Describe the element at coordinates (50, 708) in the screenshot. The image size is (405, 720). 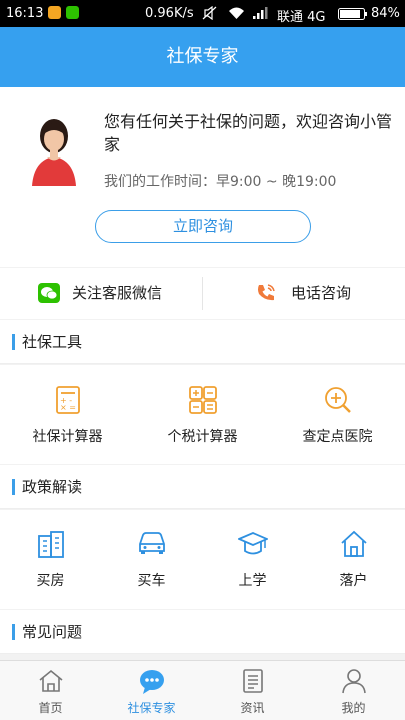
I see `tab-label: 首页` at that location.